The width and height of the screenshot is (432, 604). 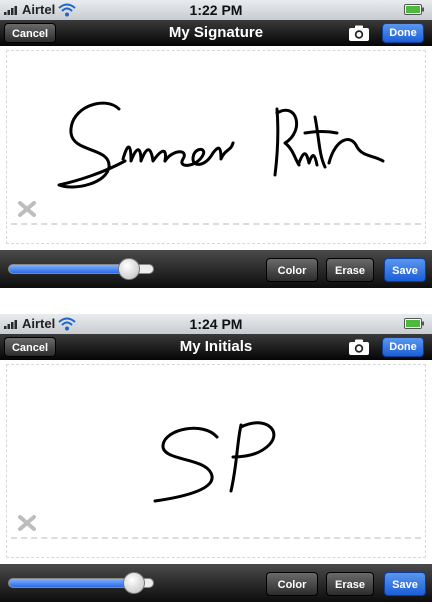 I want to click on status-bar: Airtel 1:22 PM, so click(x=216, y=10).